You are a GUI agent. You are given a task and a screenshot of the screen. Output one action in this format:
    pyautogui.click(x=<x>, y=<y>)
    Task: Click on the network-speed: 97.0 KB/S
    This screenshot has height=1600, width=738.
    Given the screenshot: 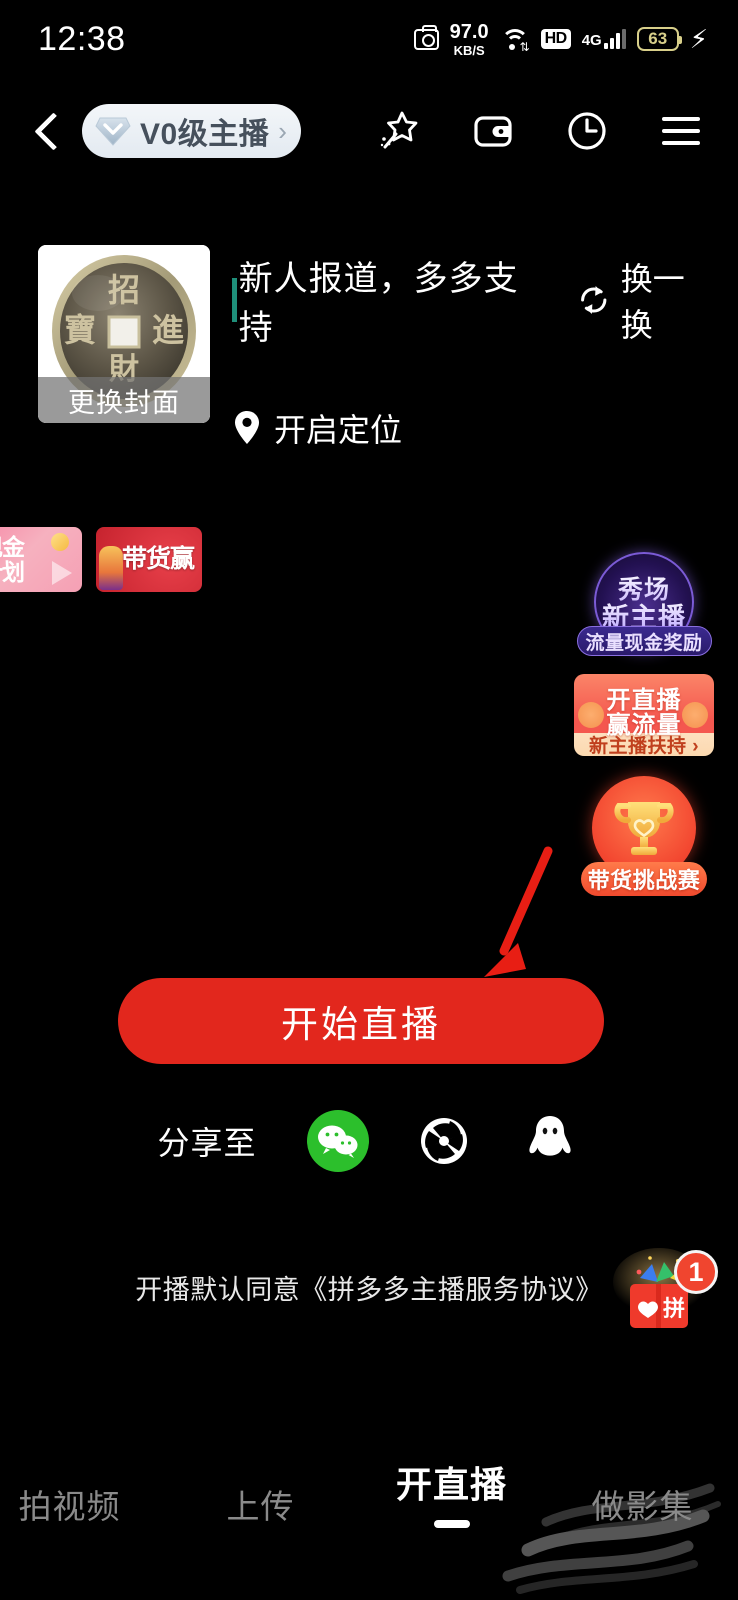 What is the action you would take?
    pyautogui.click(x=469, y=39)
    